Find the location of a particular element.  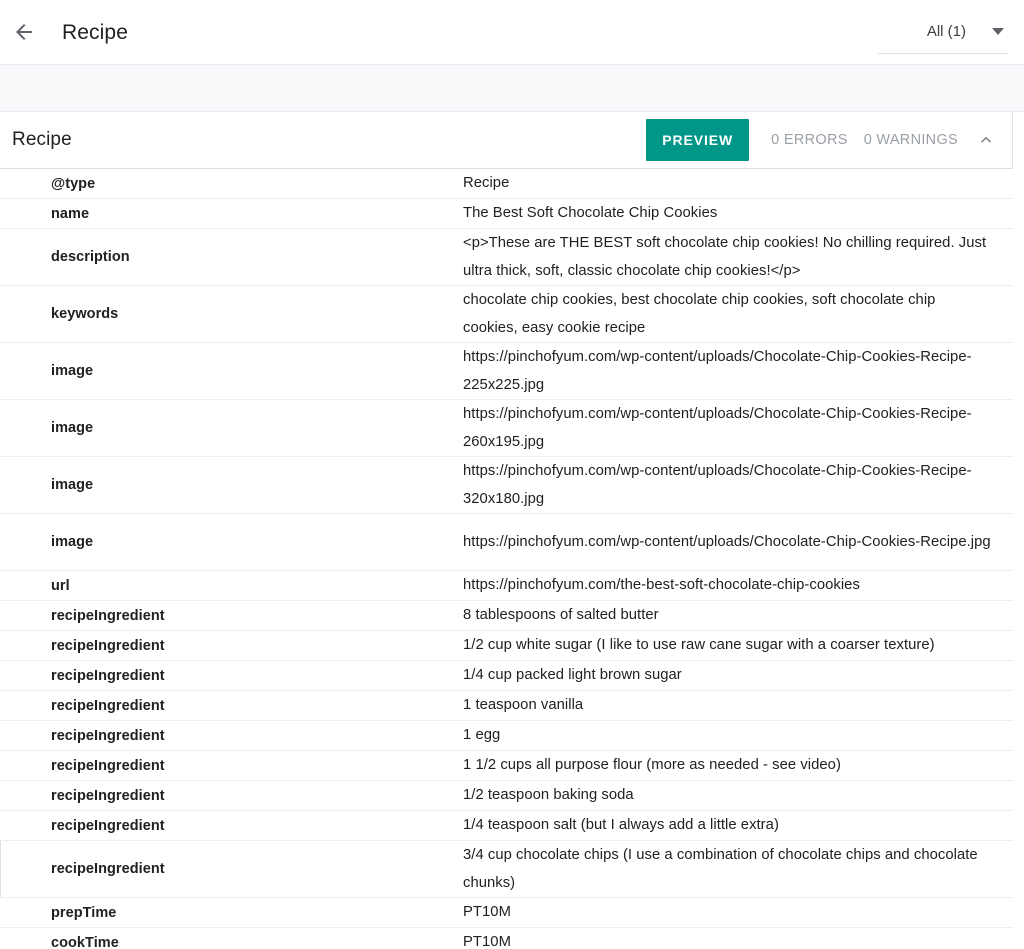

property-value: 1 teaspoon vanilla is located at coordinates (523, 705).